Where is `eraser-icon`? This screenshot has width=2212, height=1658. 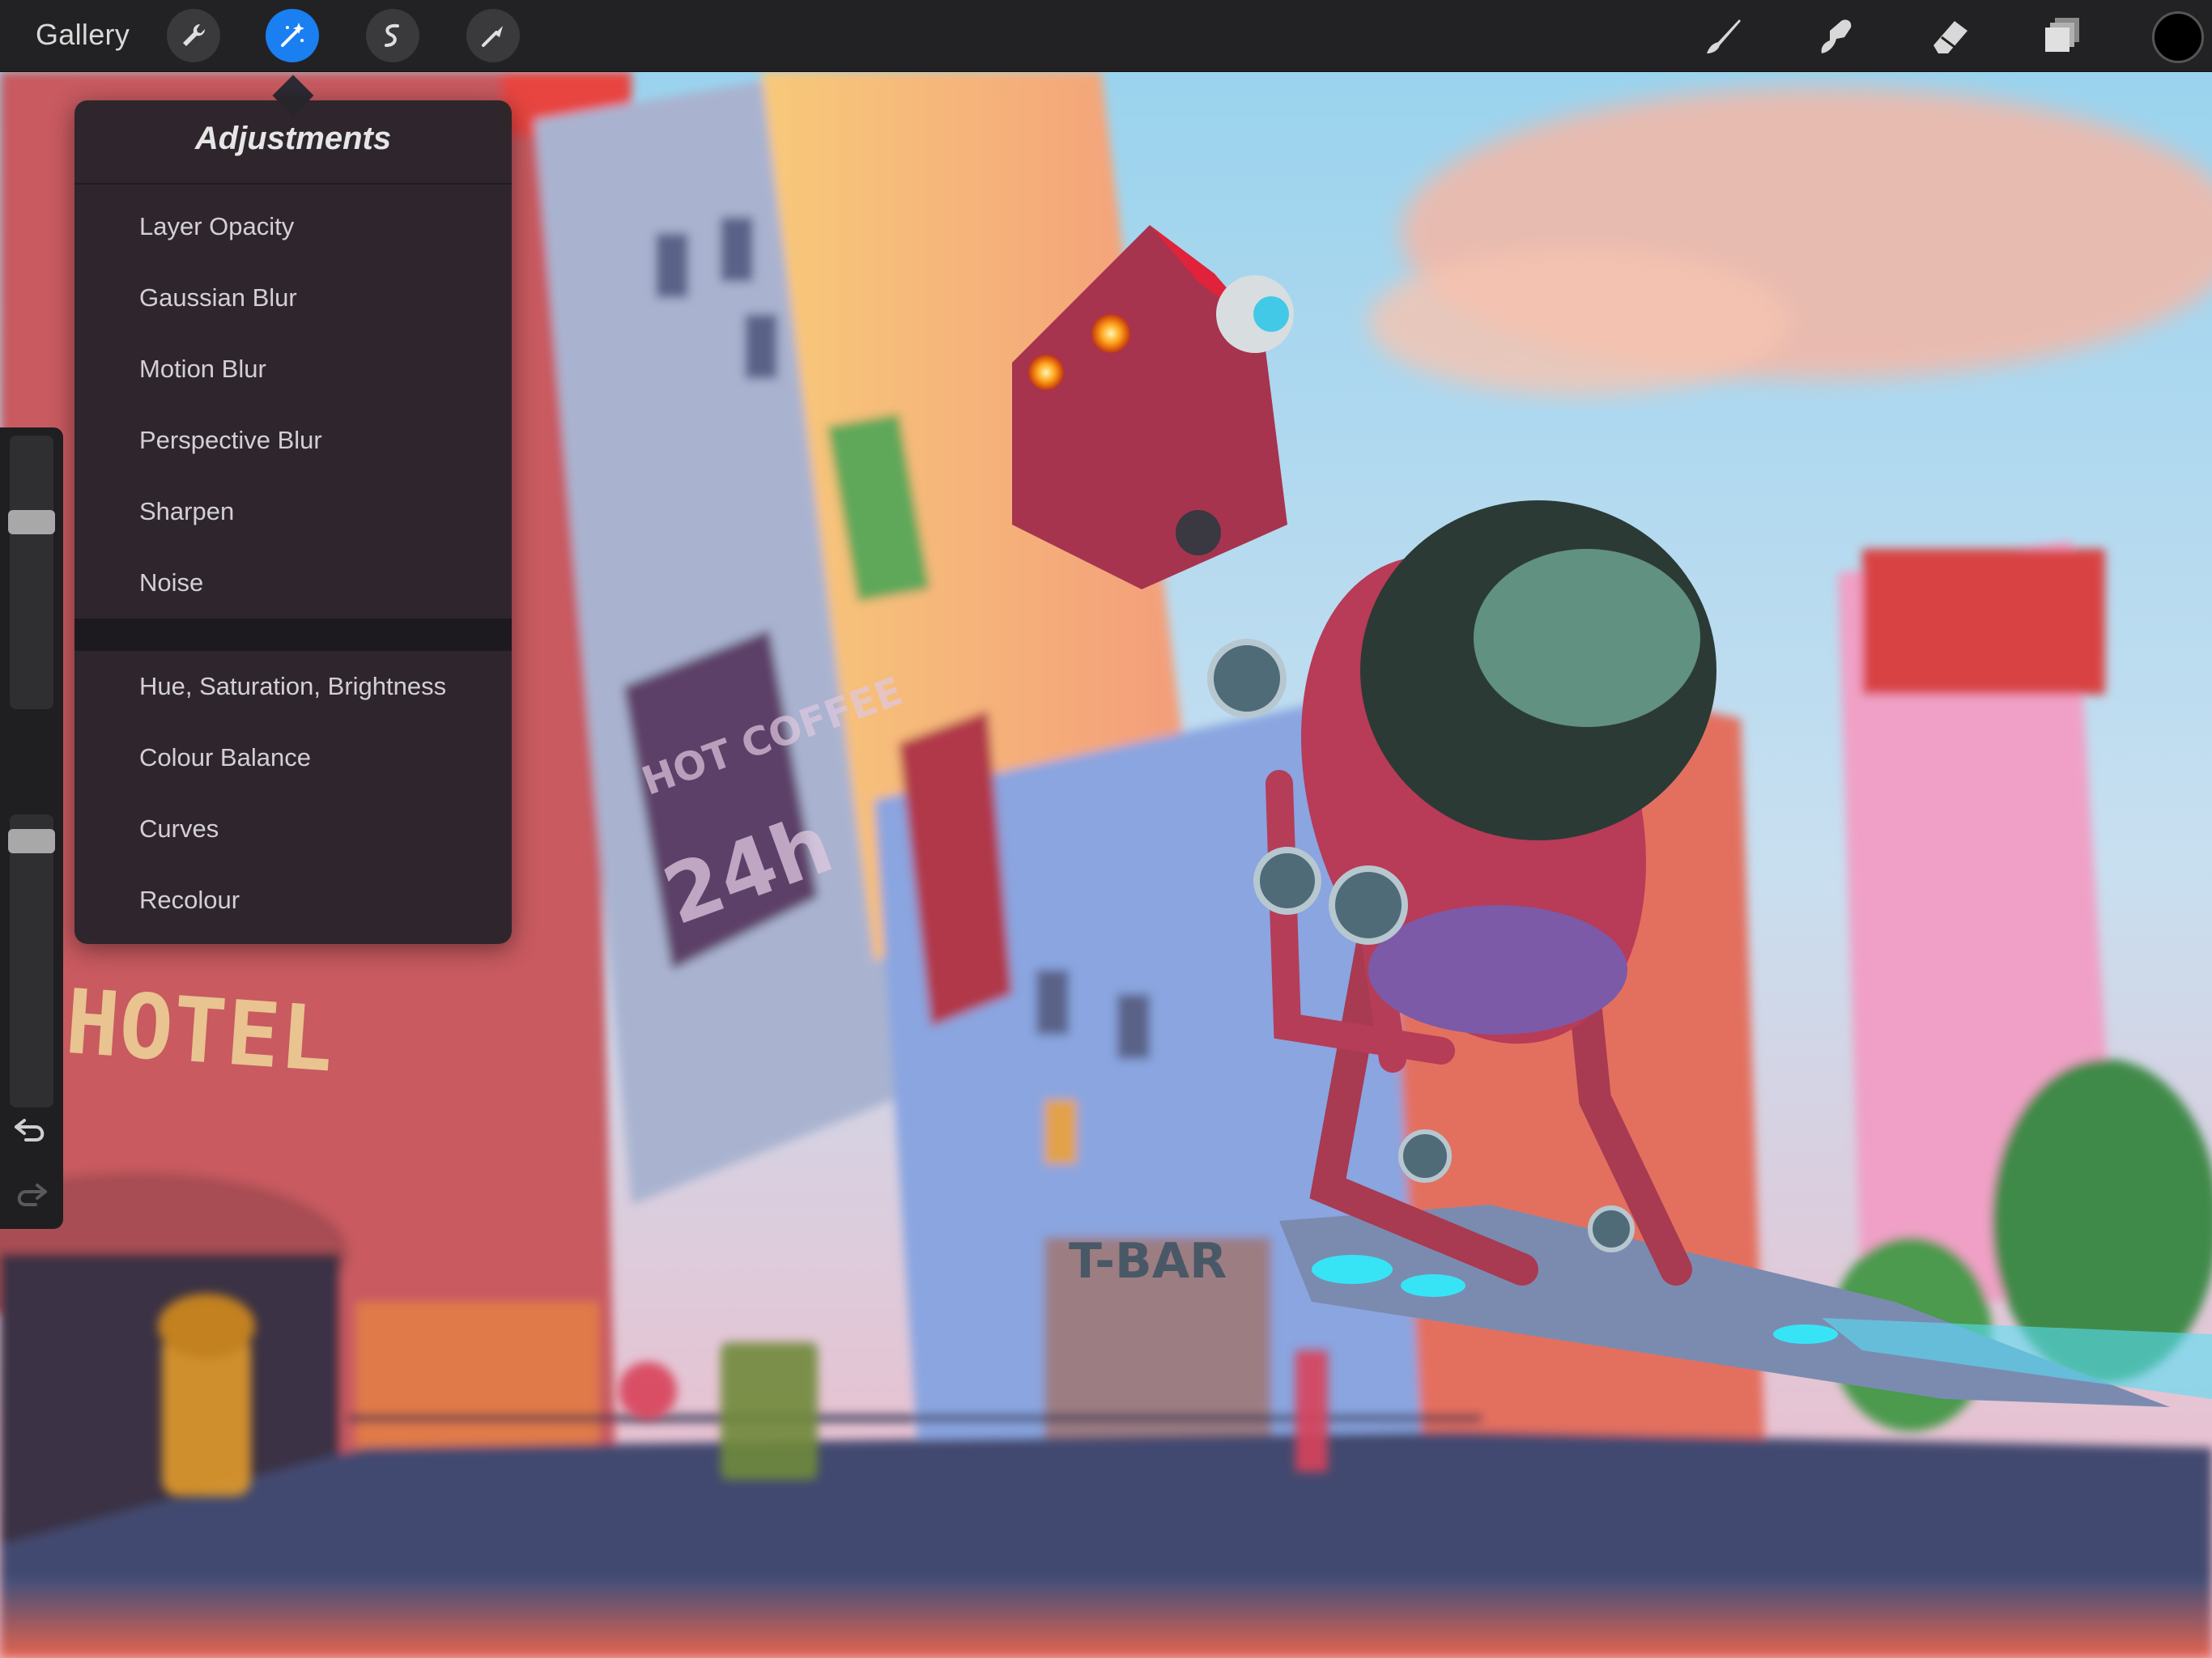 eraser-icon is located at coordinates (1950, 37).